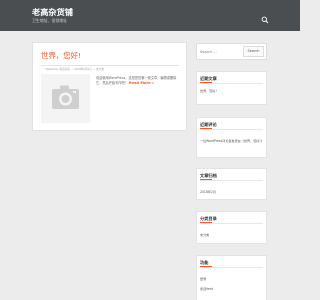  I want to click on recent-post-link: 世界，您好!, so click(208, 90).